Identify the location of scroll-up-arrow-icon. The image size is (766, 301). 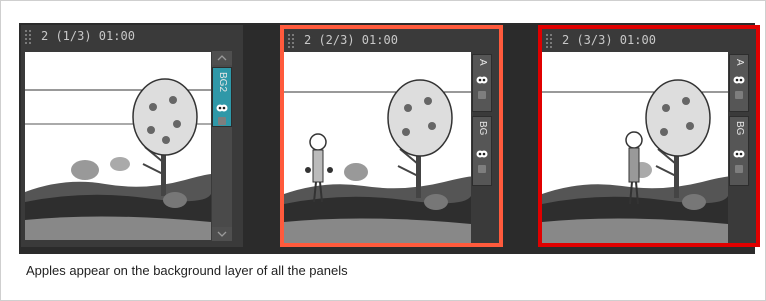
(222, 58).